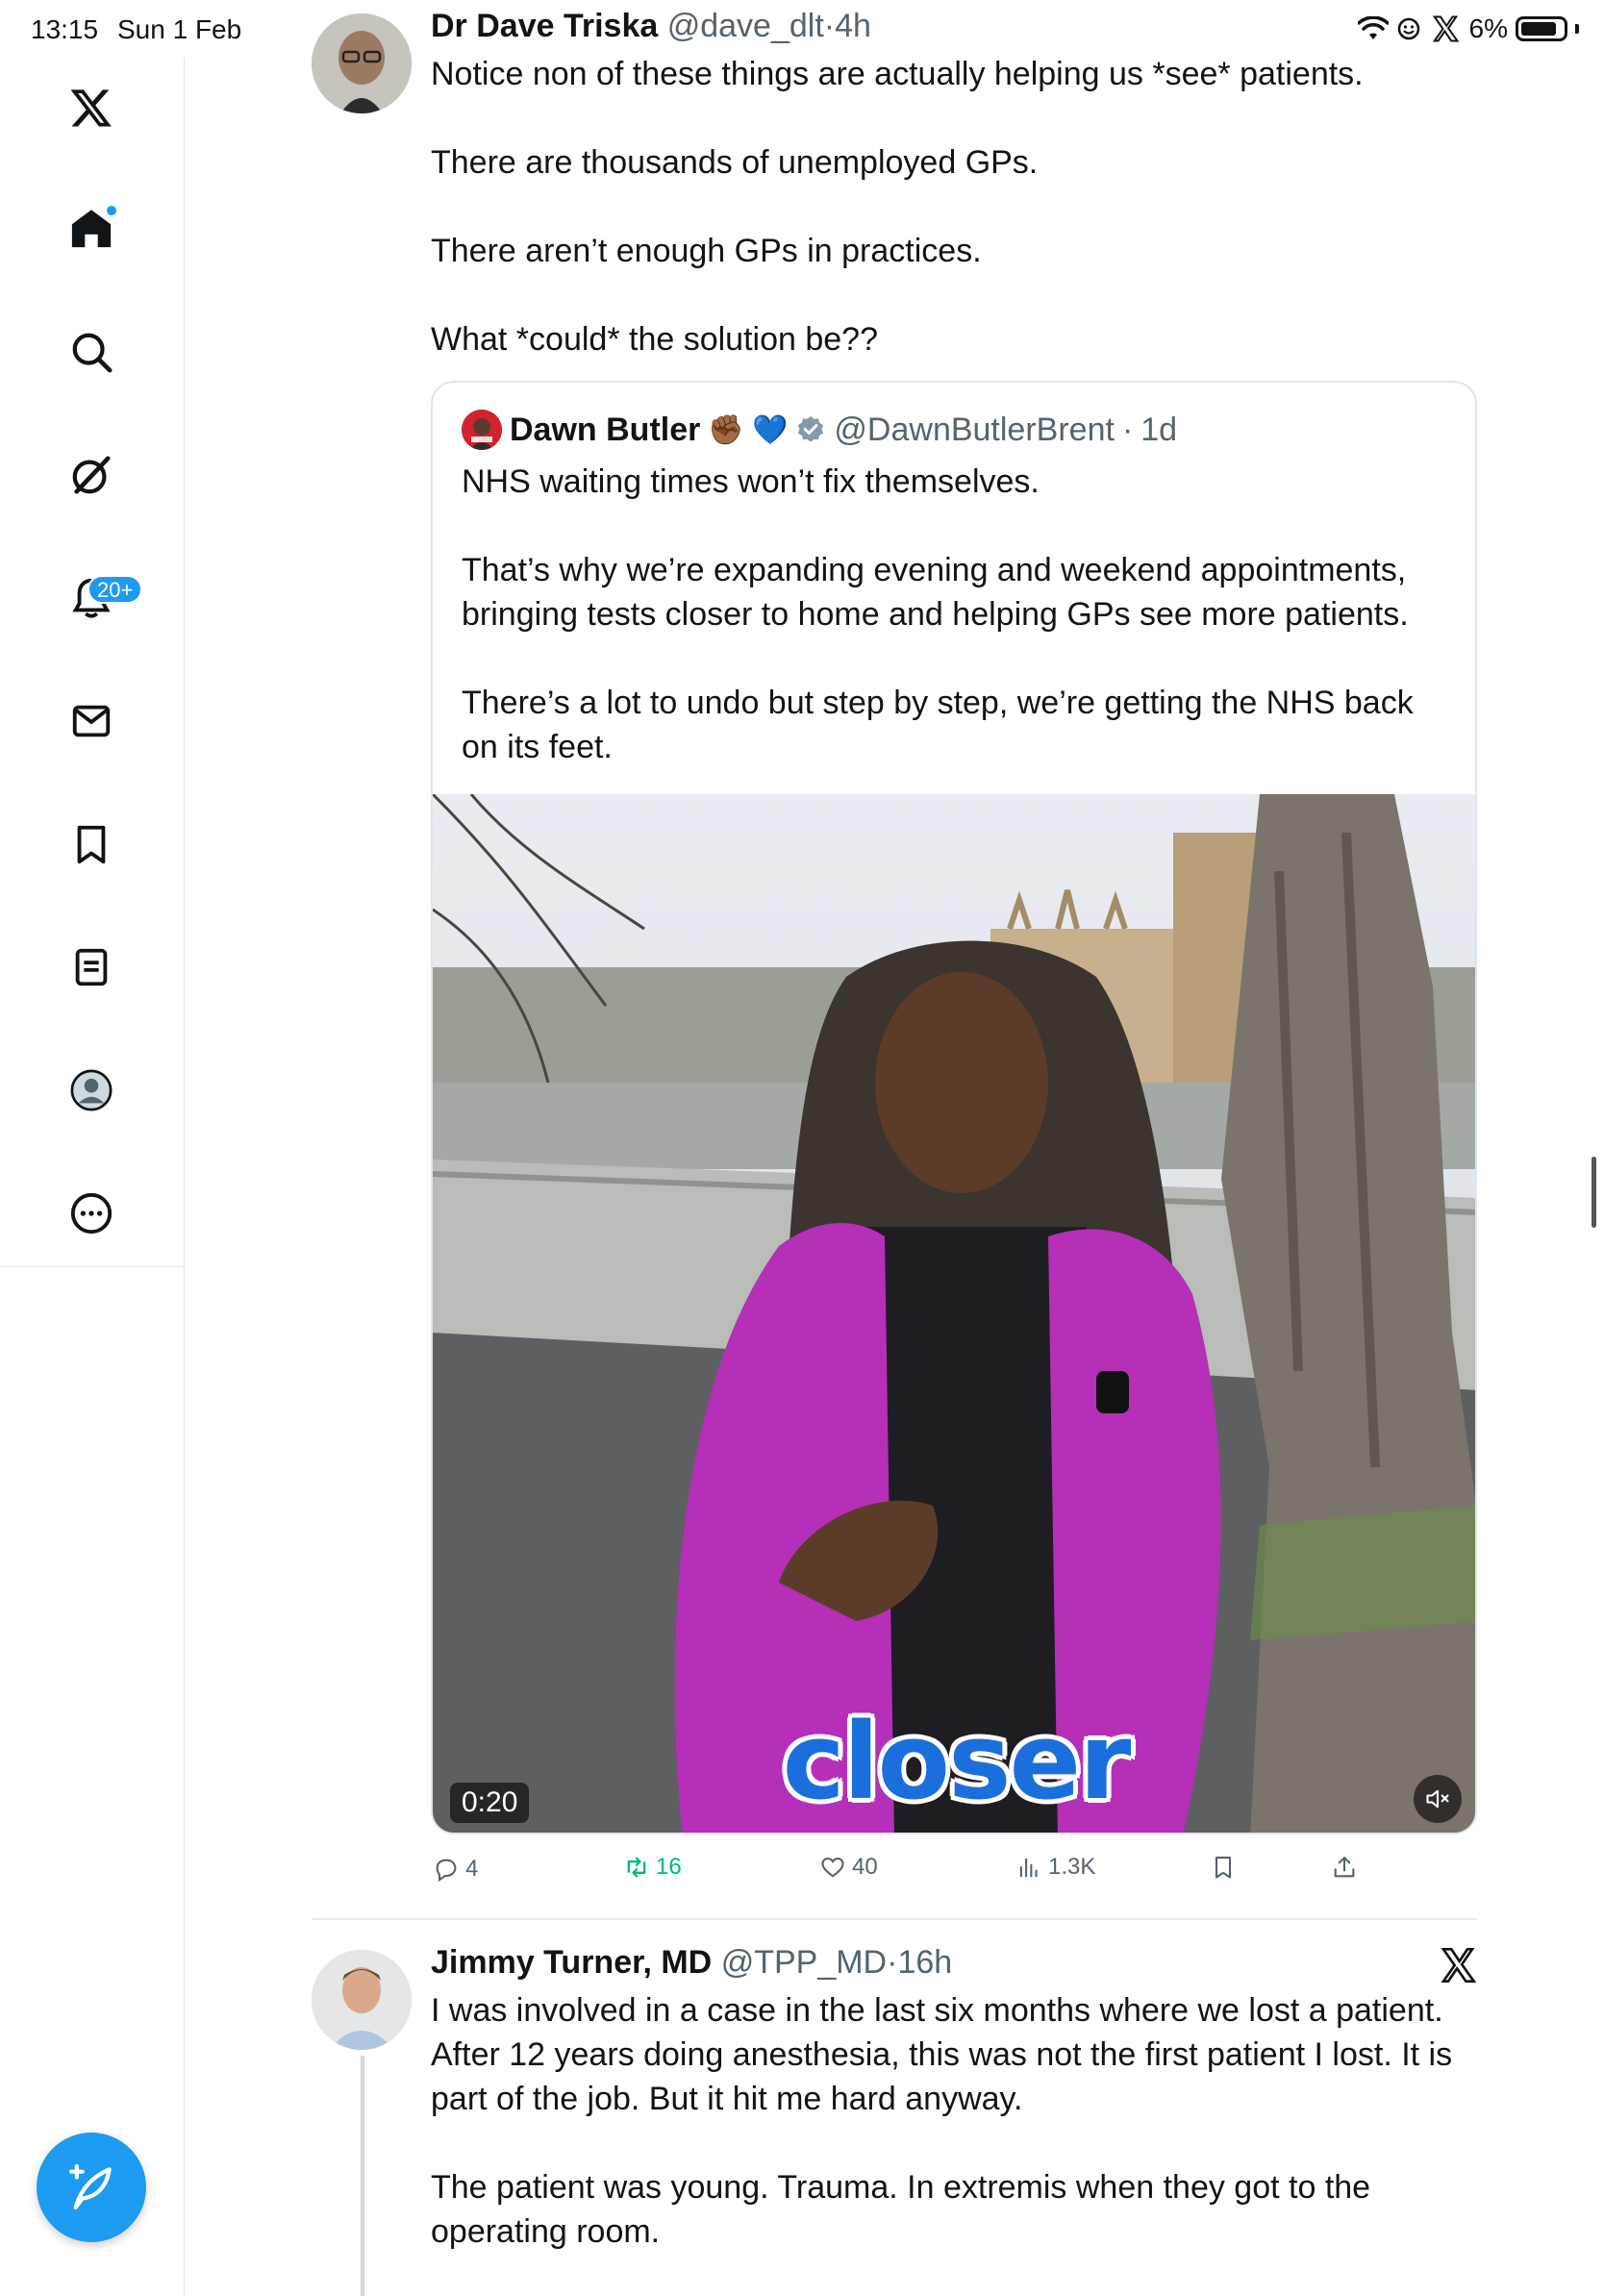 This screenshot has height=2296, width=1604. Describe the element at coordinates (472, 1869) in the screenshot. I see `reply-count: 4` at that location.